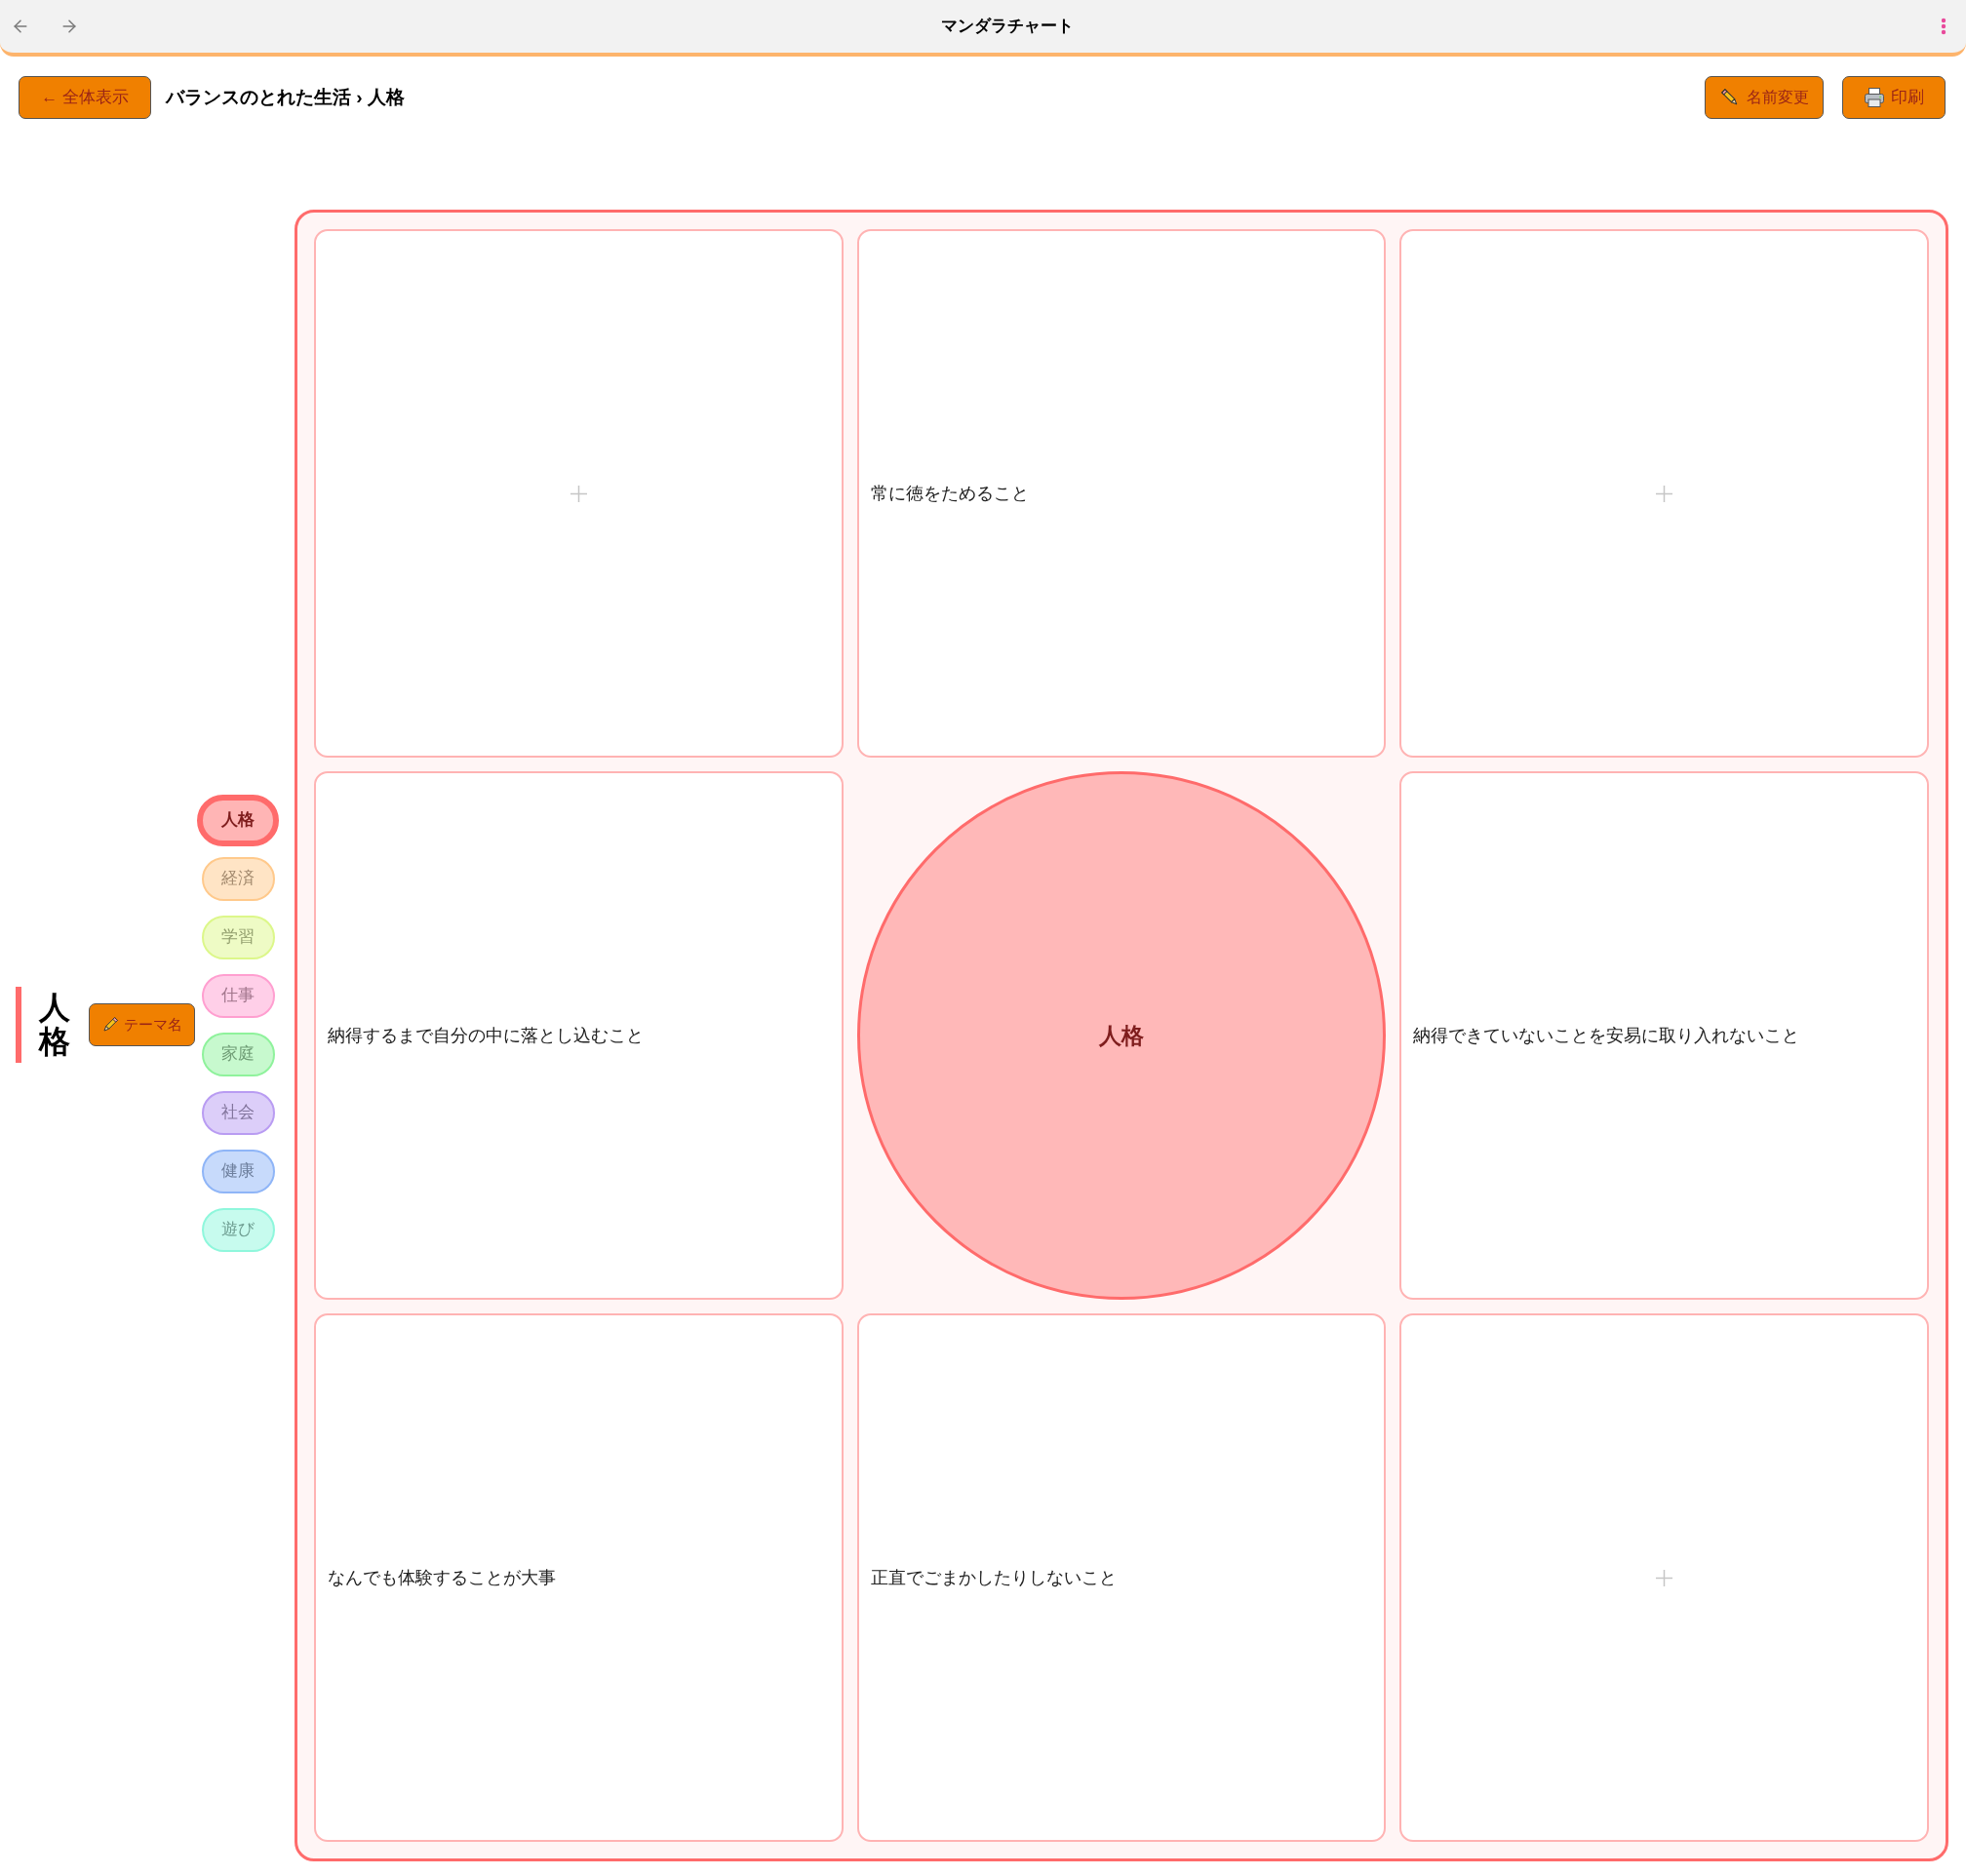  What do you see at coordinates (1894, 97) in the screenshot?
I see `print-button: 印刷` at bounding box center [1894, 97].